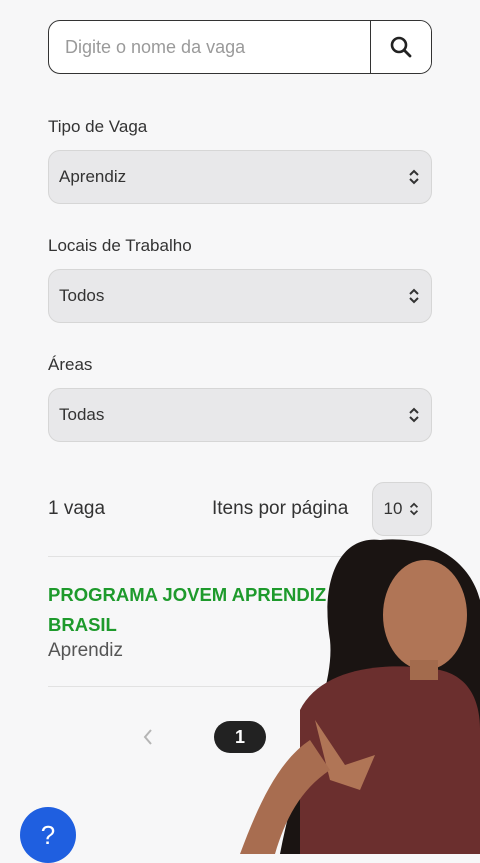 The width and height of the screenshot is (480, 863). Describe the element at coordinates (240, 296) in the screenshot. I see `select-locais-trabalho: Todos` at that location.